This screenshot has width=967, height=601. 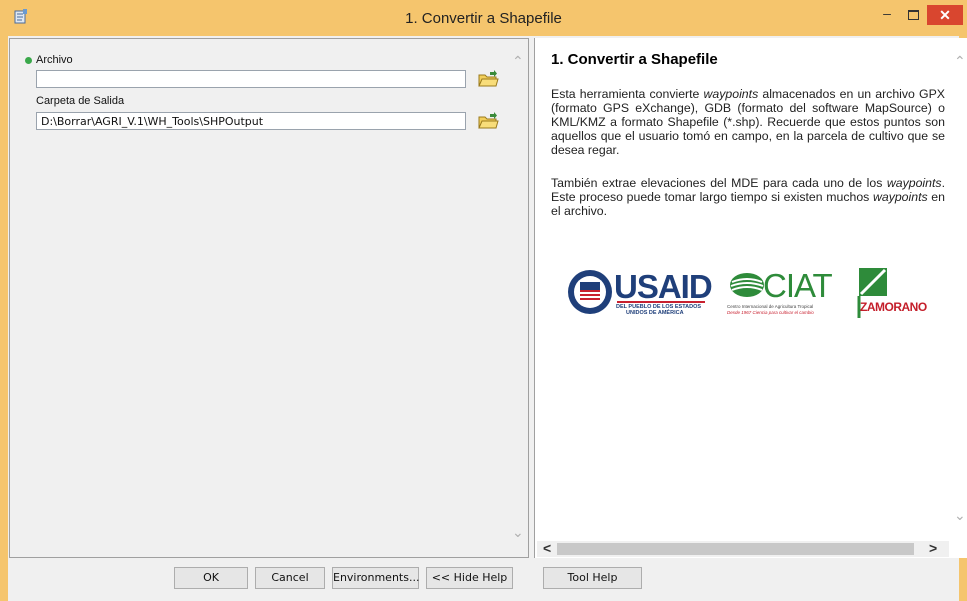 What do you see at coordinates (661, 302) in the screenshot?
I see `usaid-rule` at bounding box center [661, 302].